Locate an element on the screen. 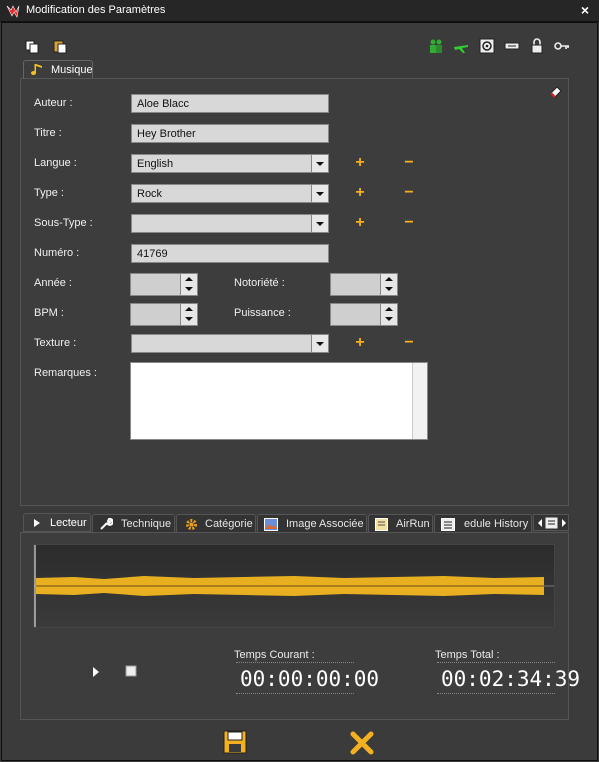 The image size is (599, 762). tab-airrun-label: AirRun is located at coordinates (413, 524).